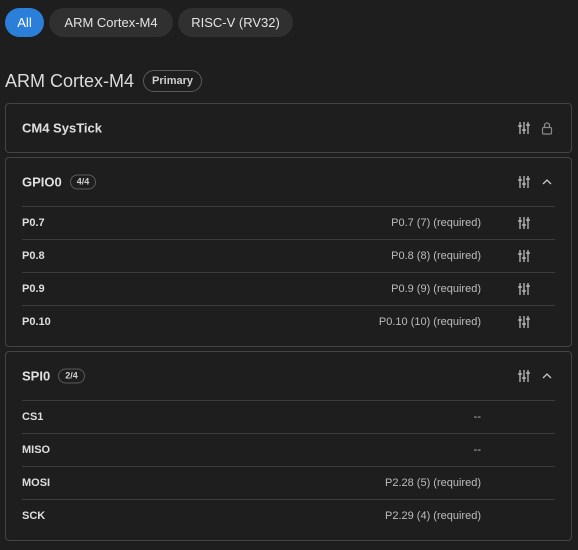  What do you see at coordinates (429, 322) in the screenshot?
I see `pin-assignment: P0.10 (10) (required)` at bounding box center [429, 322].